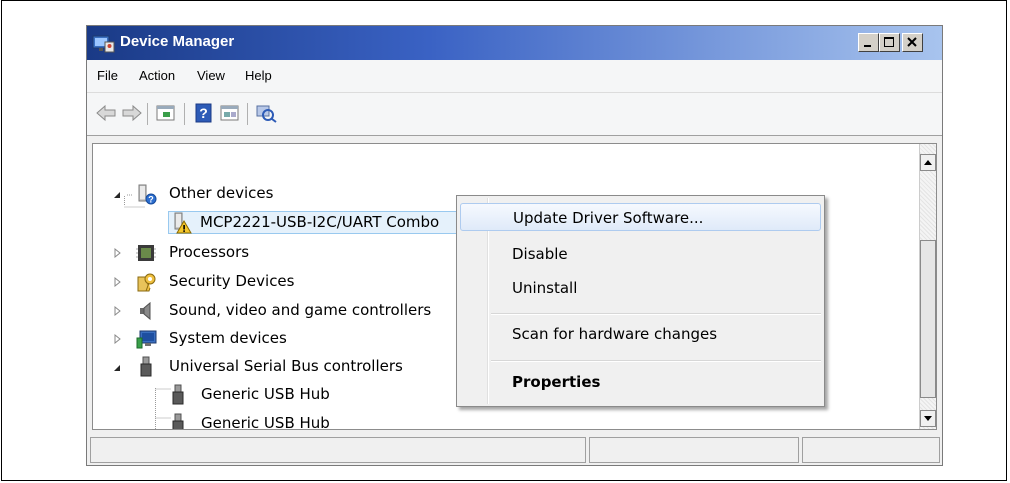 This screenshot has height=483, width=1010. I want to click on tree-item-label: Sound, video and game controllers, so click(300, 310).